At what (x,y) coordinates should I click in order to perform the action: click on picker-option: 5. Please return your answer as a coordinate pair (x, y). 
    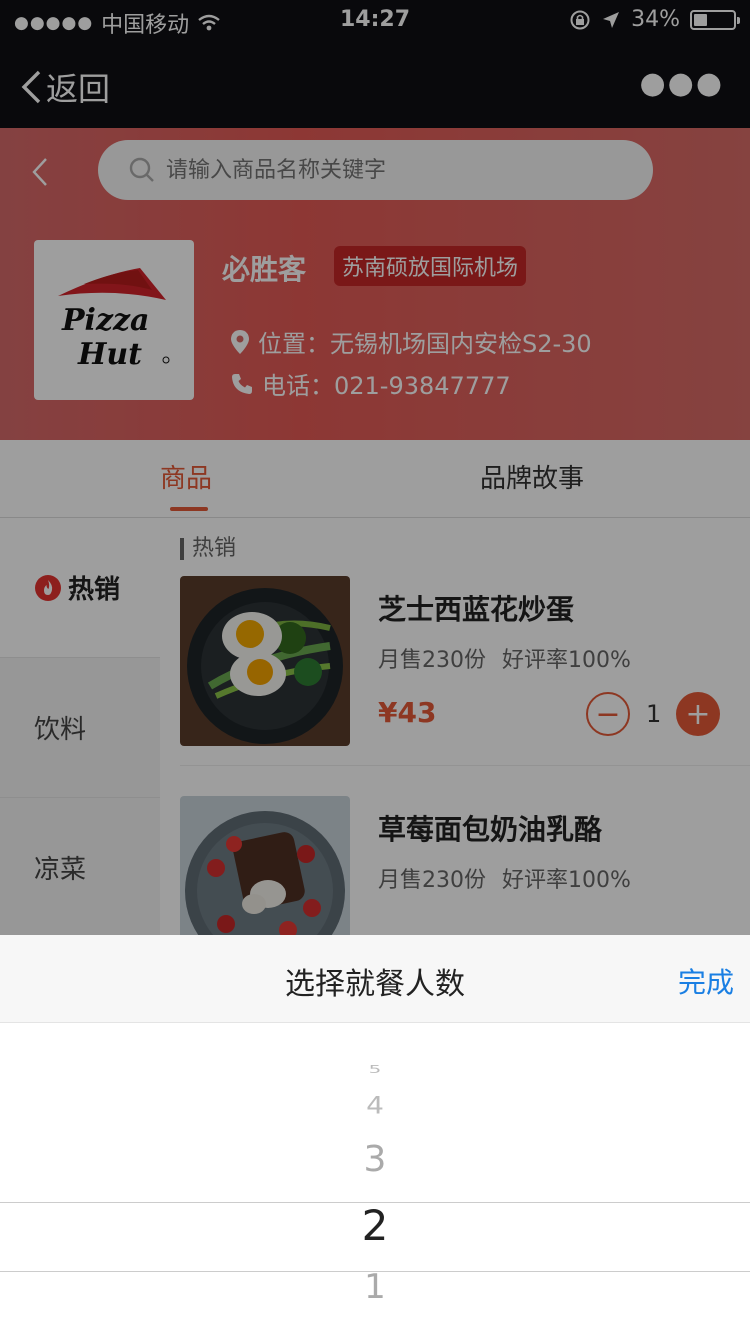
    Looking at the image, I should click on (375, 1068).